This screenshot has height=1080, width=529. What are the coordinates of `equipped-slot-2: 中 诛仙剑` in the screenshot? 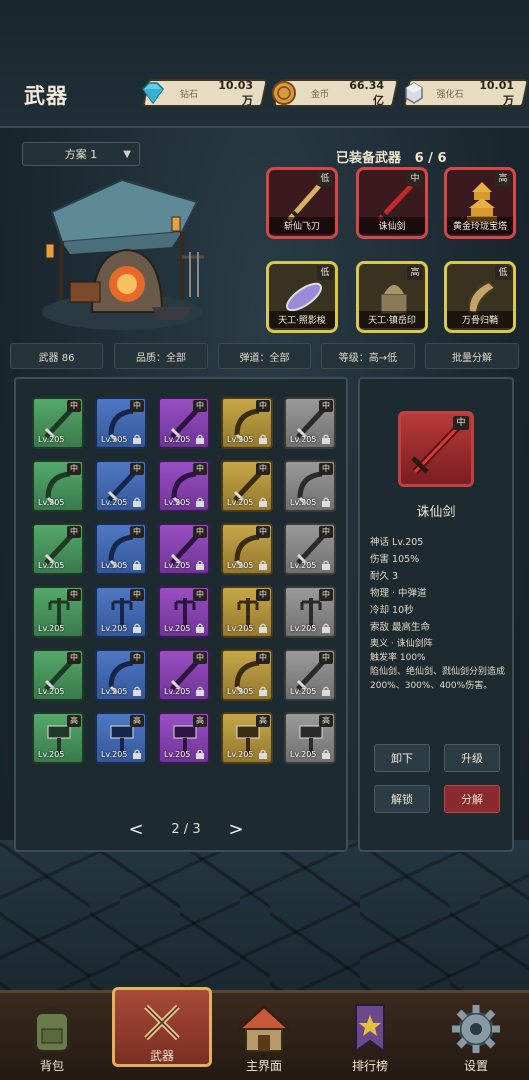 It's located at (392, 203).